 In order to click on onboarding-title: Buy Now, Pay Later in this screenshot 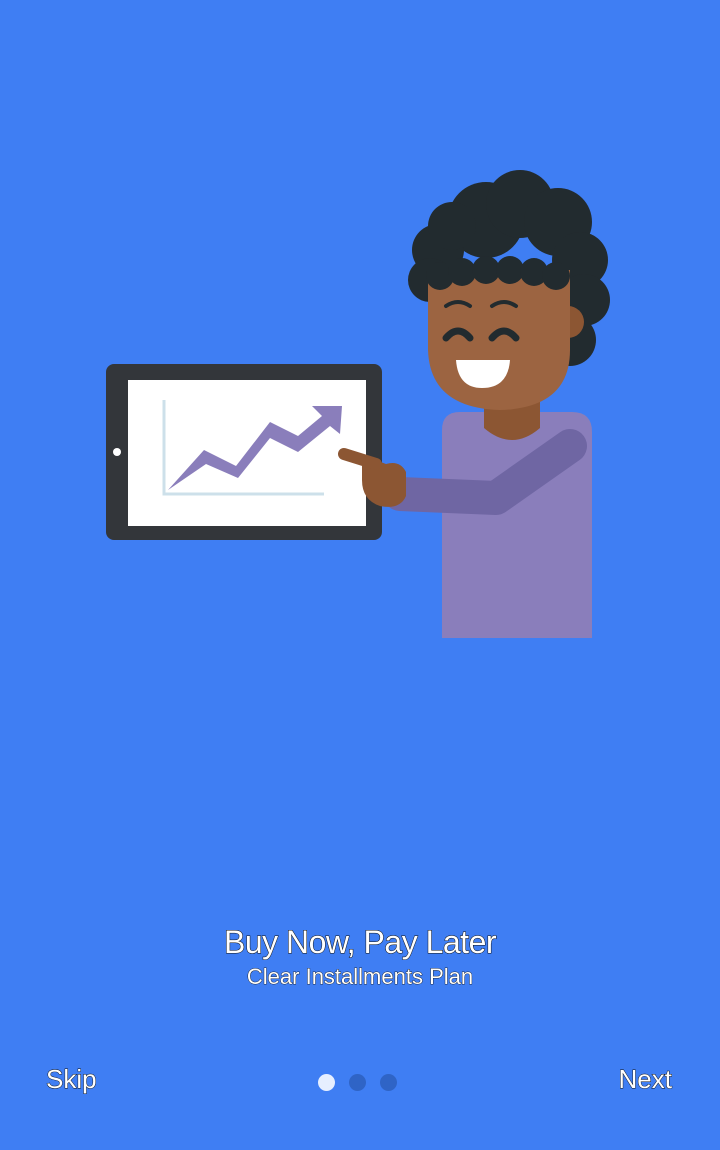, I will do `click(360, 942)`.